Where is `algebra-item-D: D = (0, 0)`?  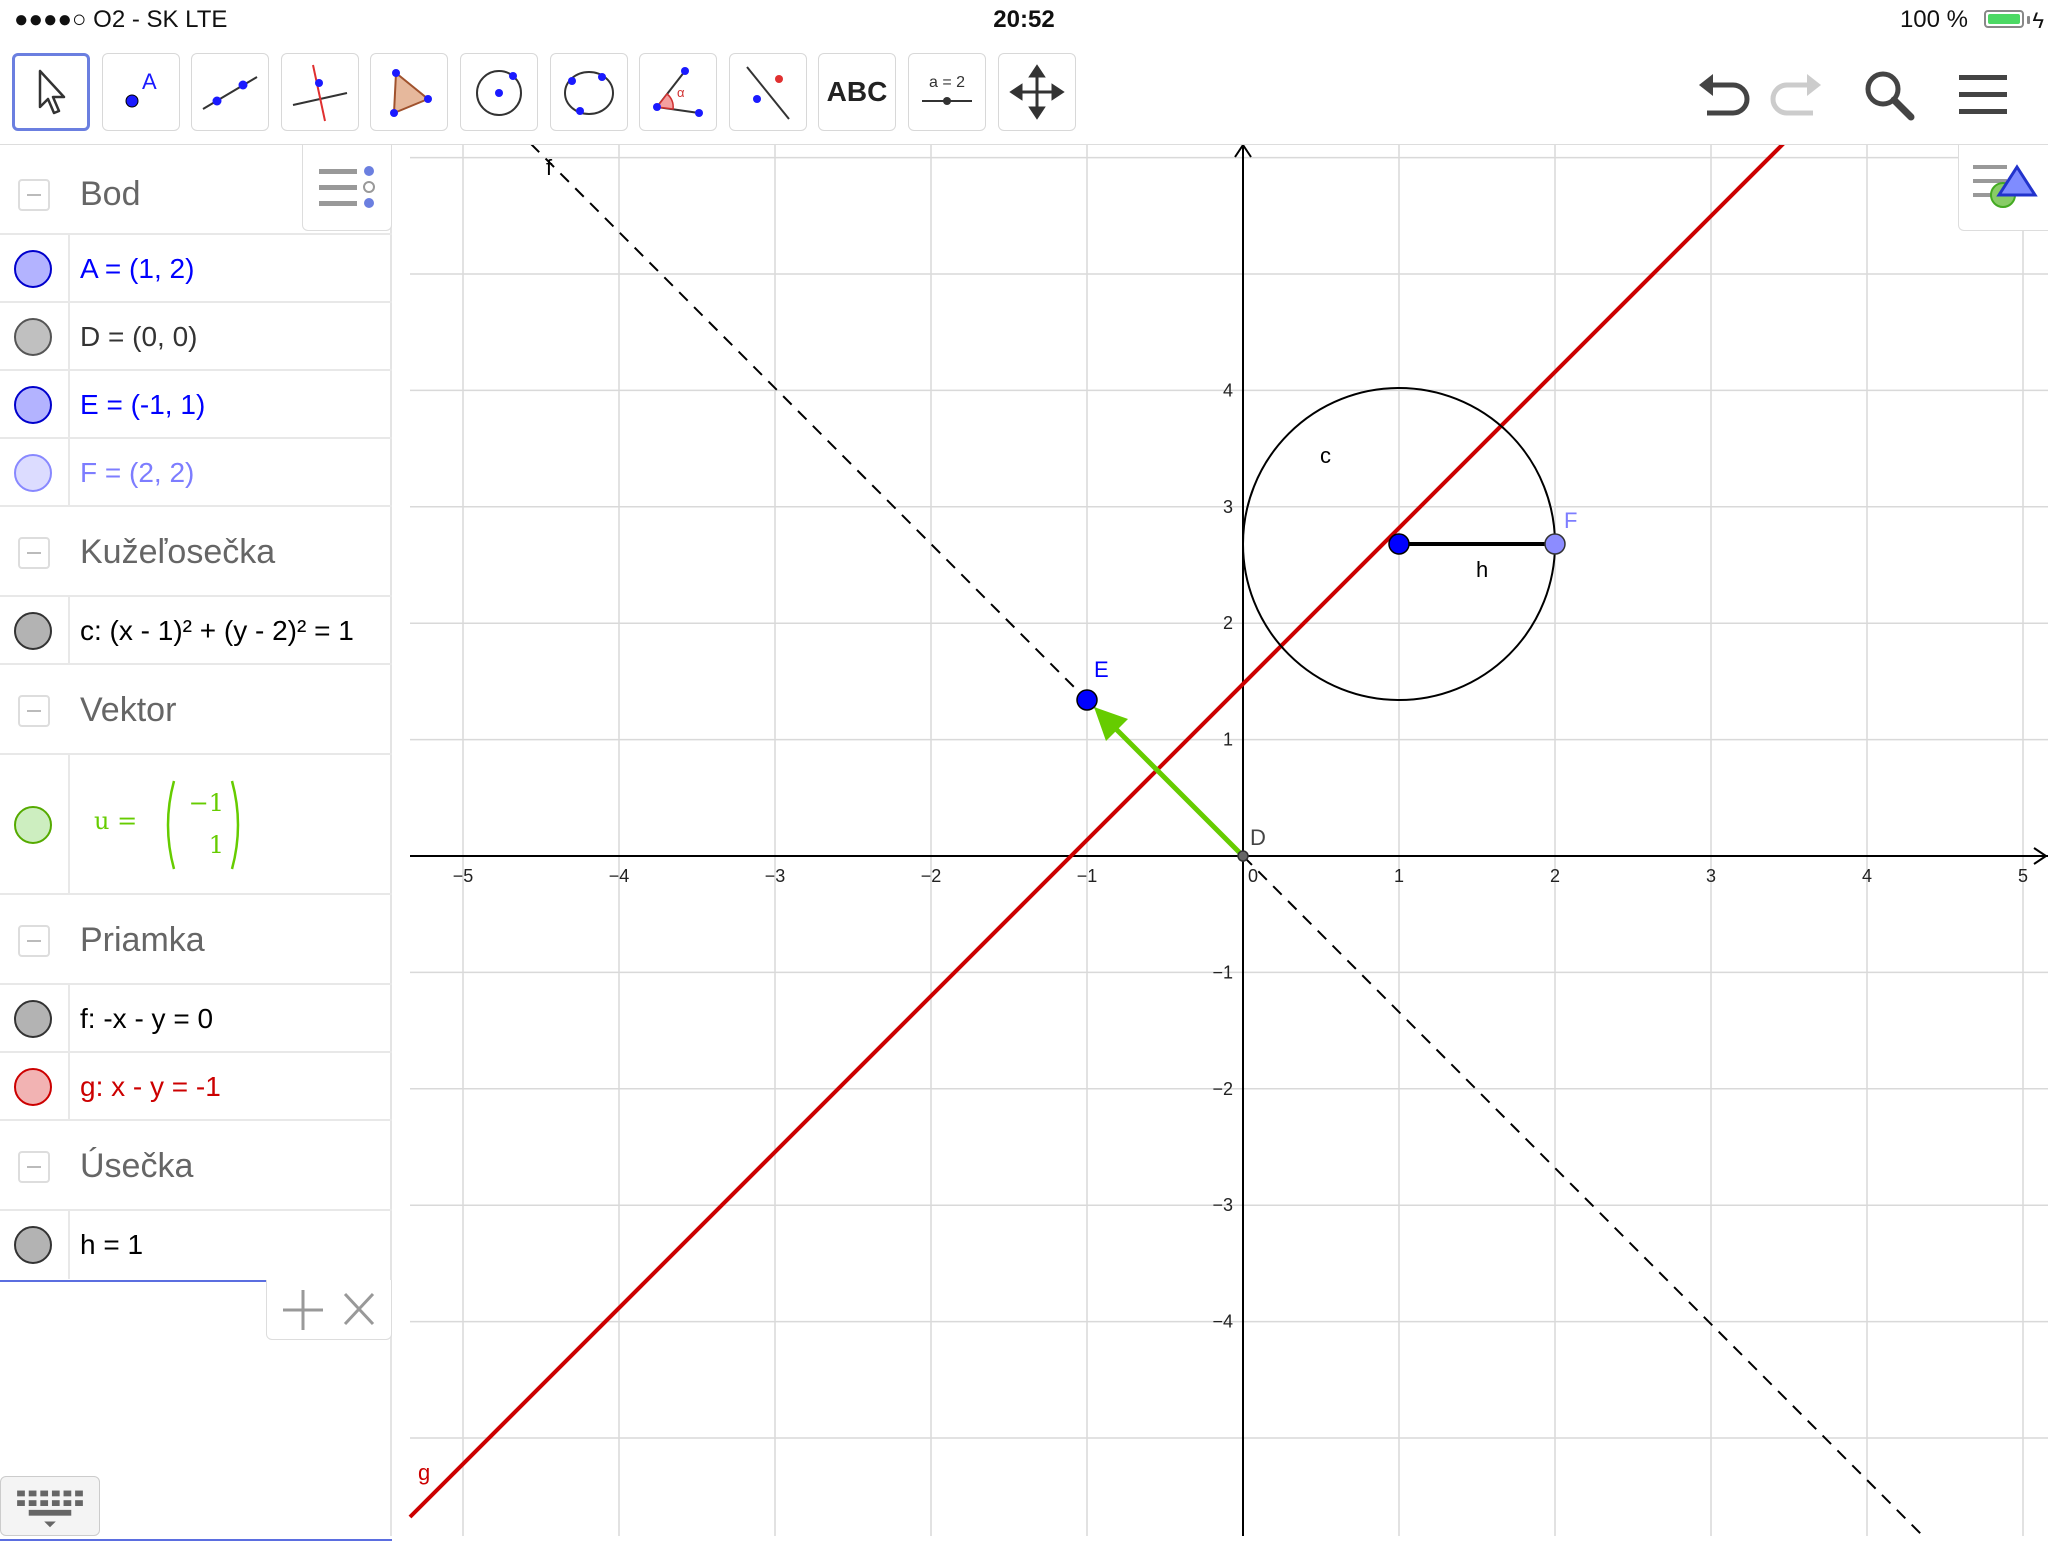 algebra-item-D: D = (0, 0) is located at coordinates (196, 337).